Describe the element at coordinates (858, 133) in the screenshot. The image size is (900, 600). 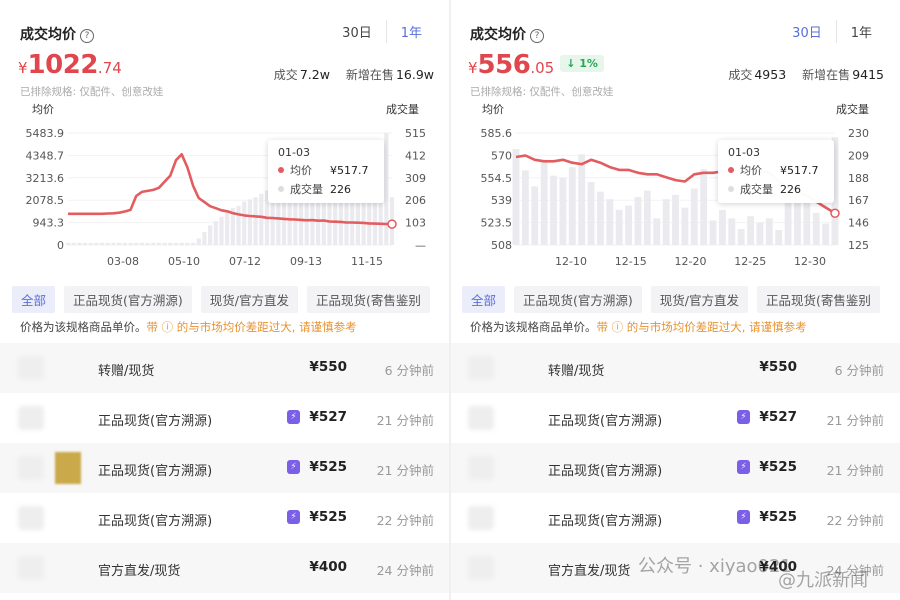
I see `y2-tick-label: 230` at that location.